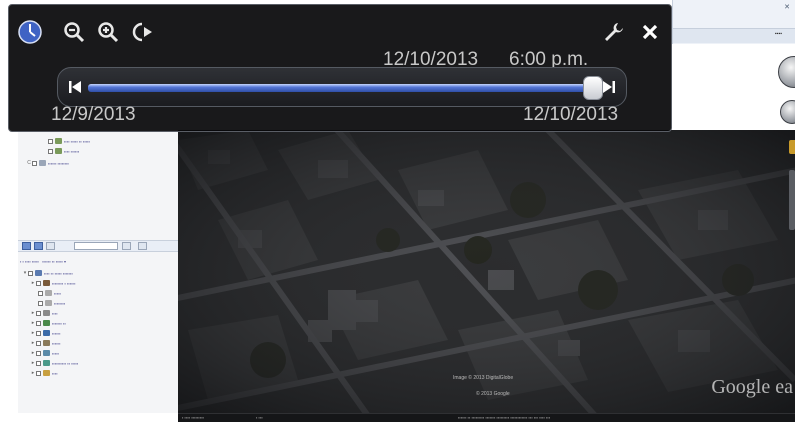  What do you see at coordinates (592, 88) in the screenshot?
I see `time-slider-handle` at bounding box center [592, 88].